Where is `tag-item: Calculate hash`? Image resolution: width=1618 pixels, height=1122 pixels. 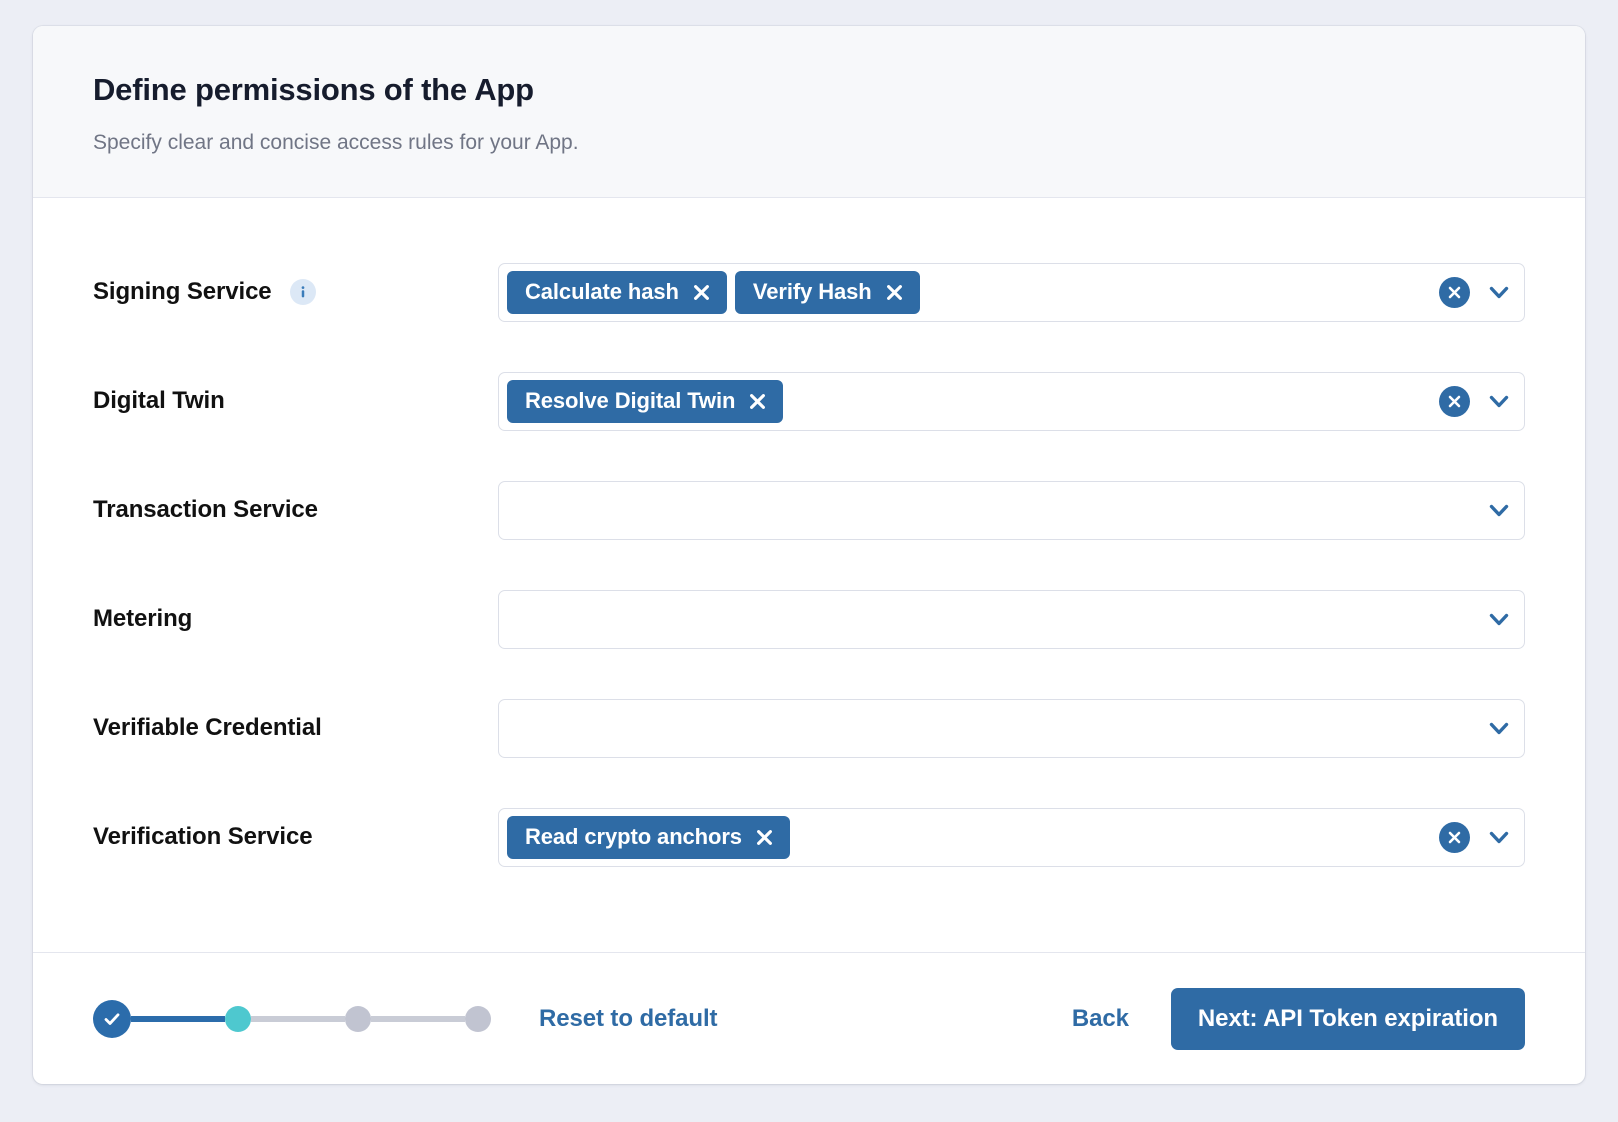 tag-item: Calculate hash is located at coordinates (617, 292).